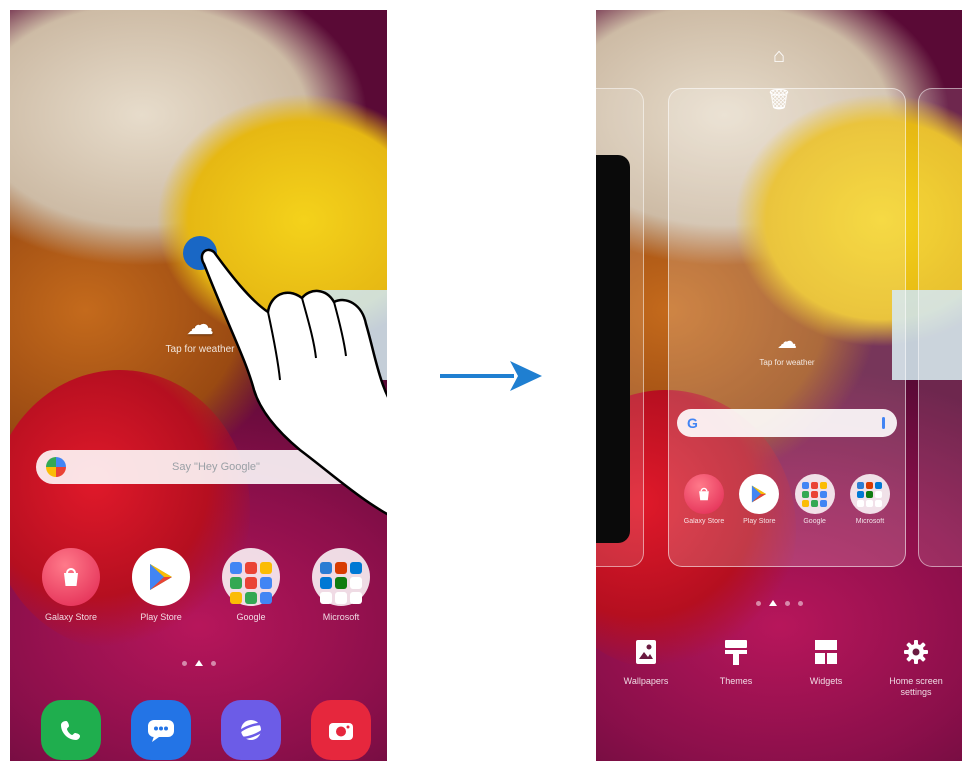 Image resolution: width=962 pixels, height=761 pixels. What do you see at coordinates (613, 349) in the screenshot?
I see `left-side-panel` at bounding box center [613, 349].